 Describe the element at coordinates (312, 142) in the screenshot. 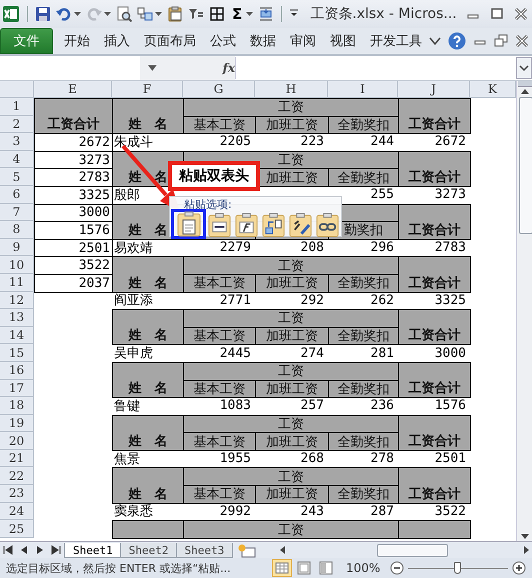

I see `table-cell-text: 223` at that location.